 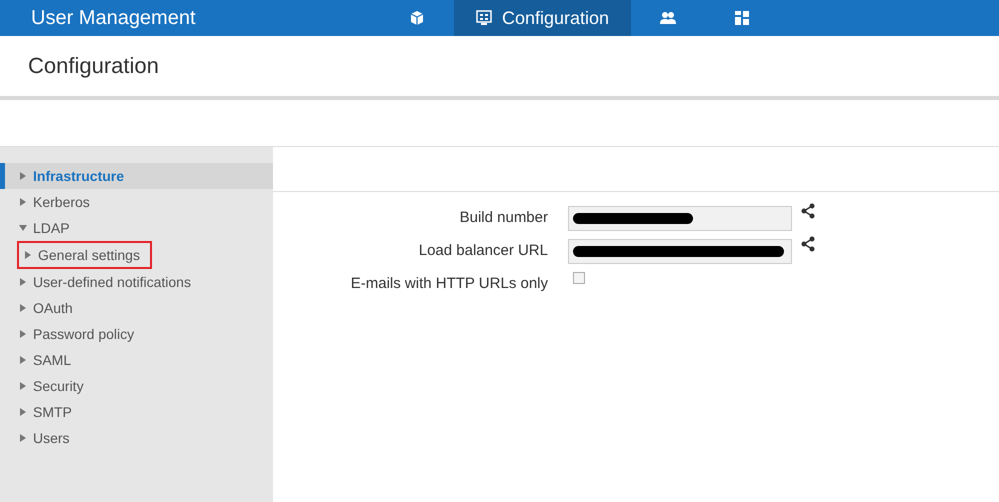 I want to click on tree-item: Security, so click(x=136, y=386).